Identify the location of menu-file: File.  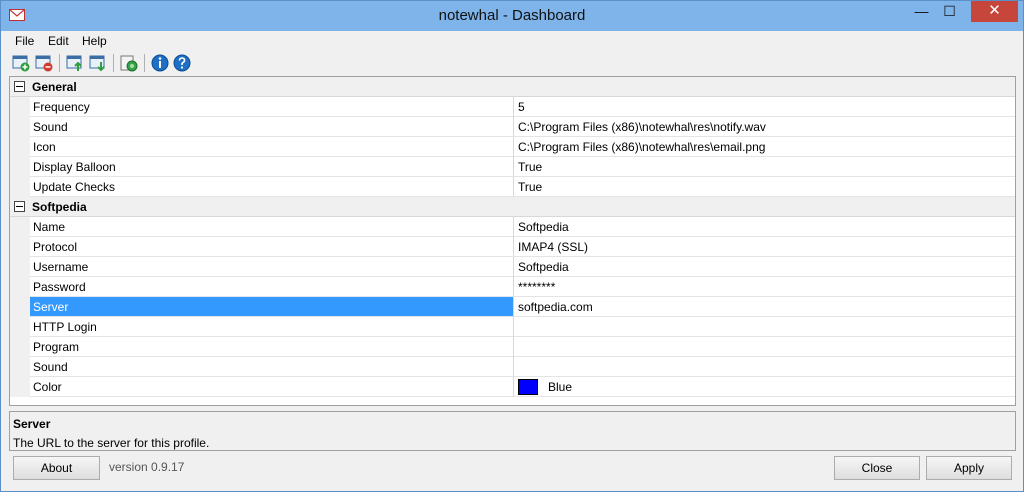
(24, 41).